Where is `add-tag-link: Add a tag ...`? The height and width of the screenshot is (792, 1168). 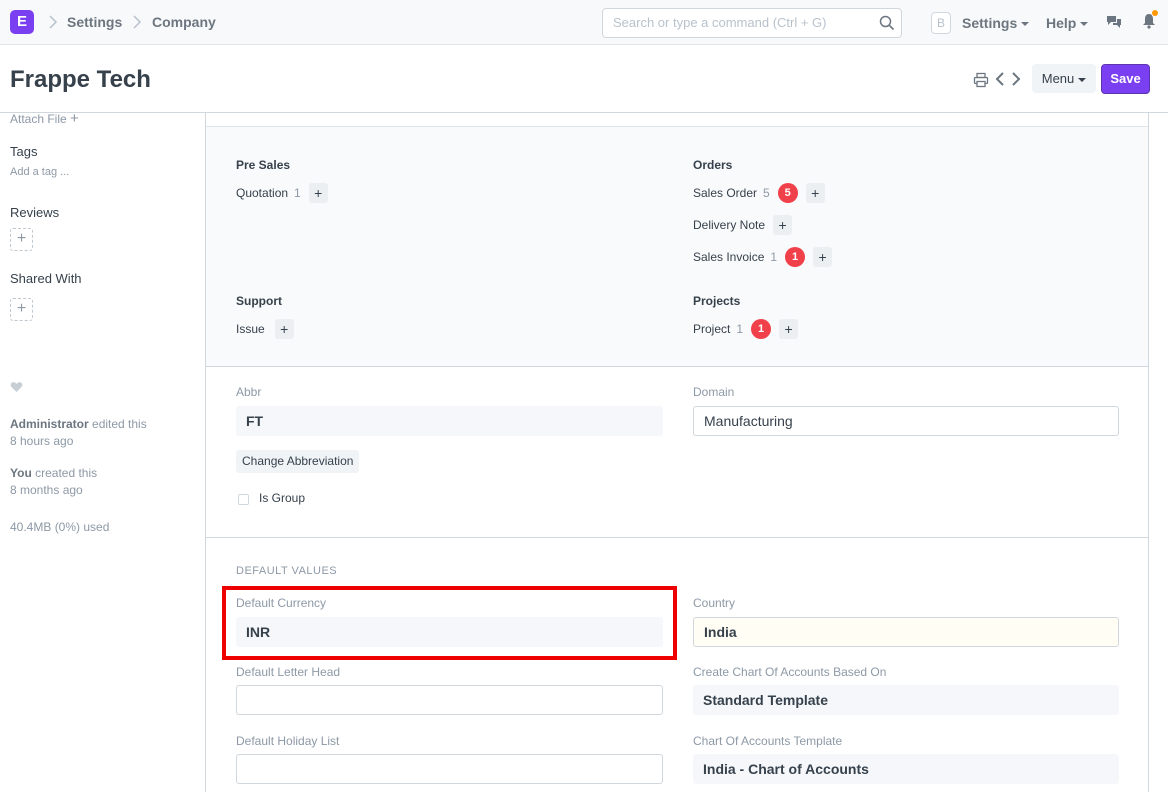 add-tag-link: Add a tag ... is located at coordinates (39, 172).